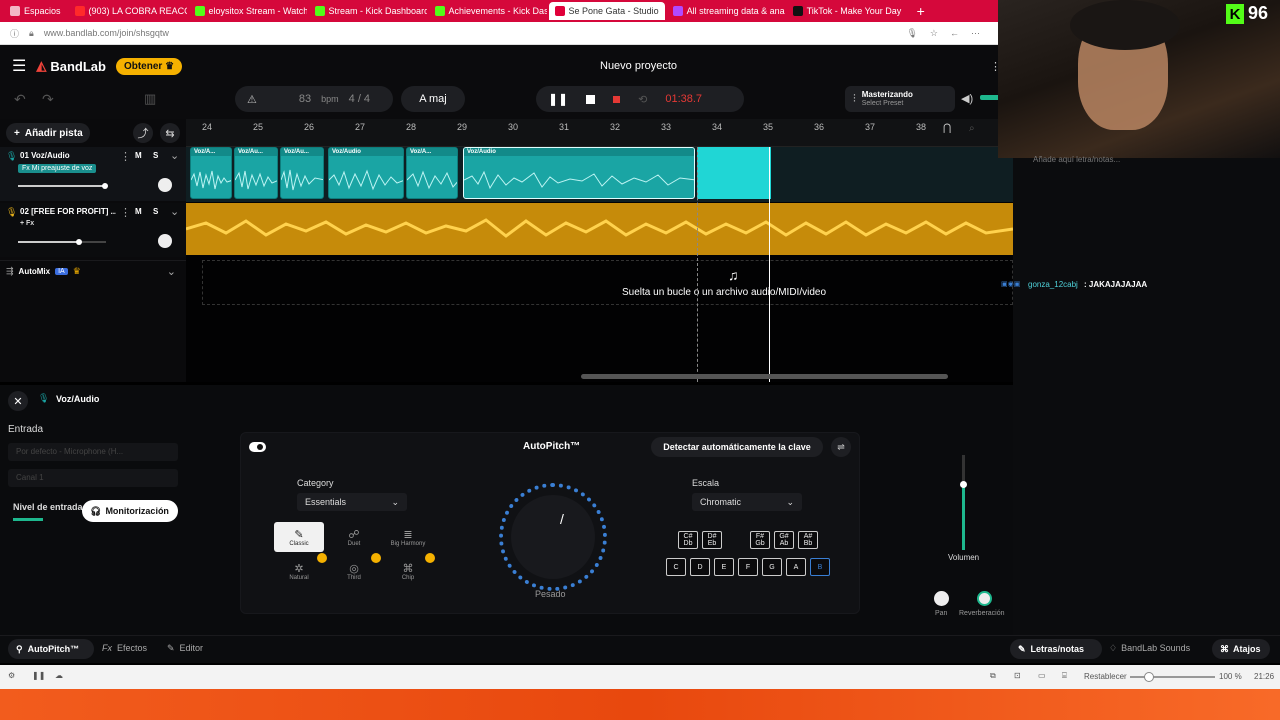 The width and height of the screenshot is (1280, 720). Describe the element at coordinates (93, 230) in the screenshot. I see `track-row-2: 🎙︎ 02 [FREE FOR PROFIT] ... ⋮ M S ⌄ + Fx` at that location.